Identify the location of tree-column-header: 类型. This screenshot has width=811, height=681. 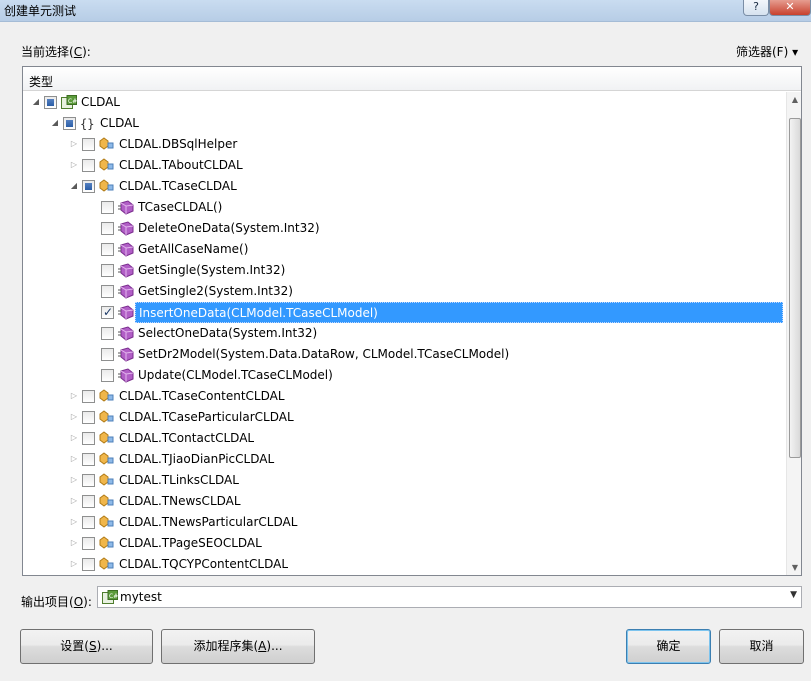
(412, 79).